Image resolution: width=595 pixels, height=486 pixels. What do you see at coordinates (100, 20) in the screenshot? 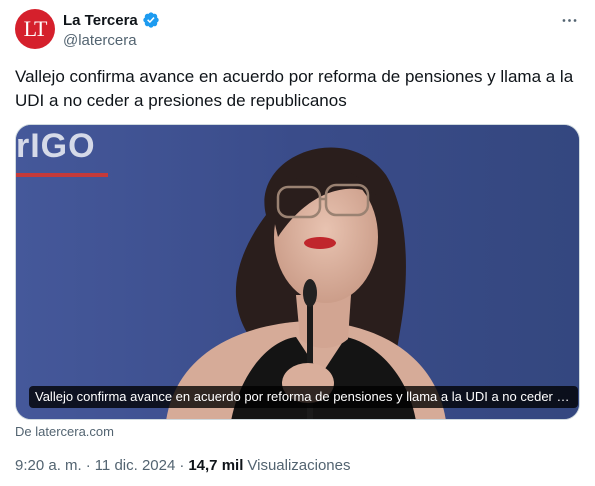
I see `author-name: La Tercera` at bounding box center [100, 20].